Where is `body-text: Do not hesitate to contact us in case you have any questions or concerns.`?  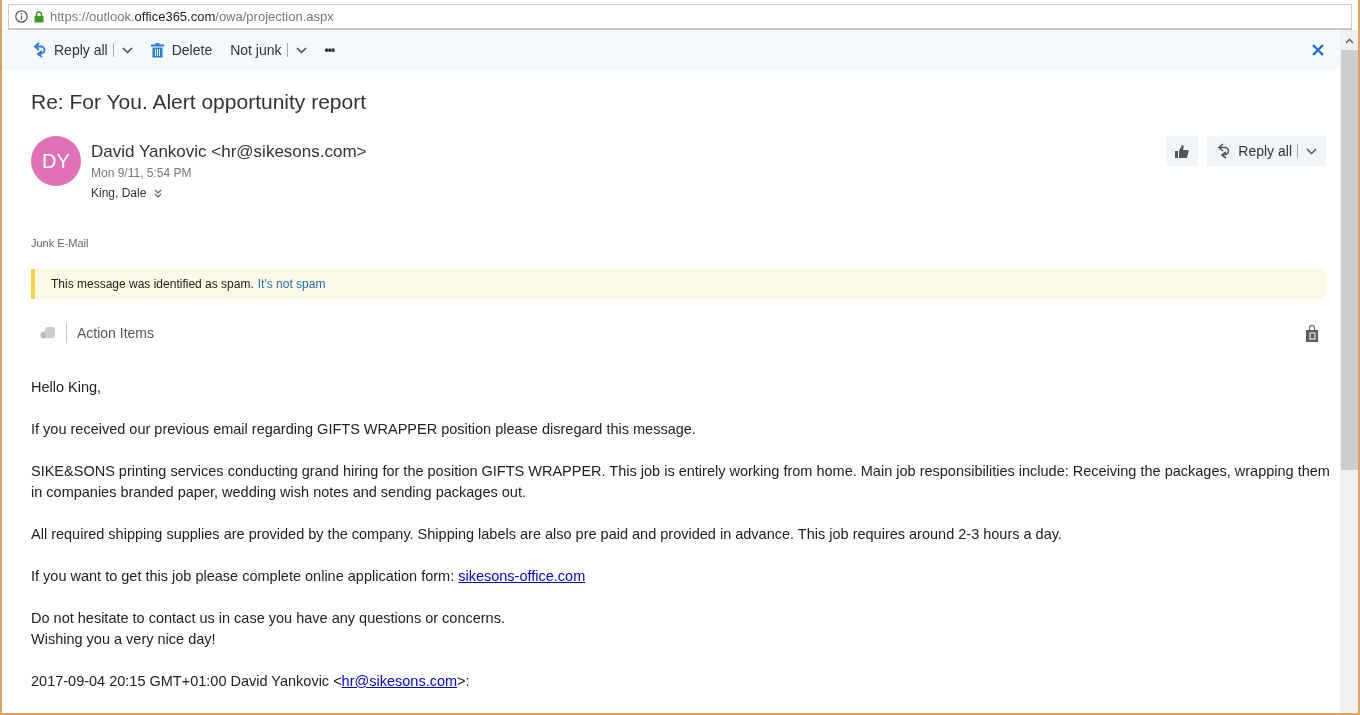
body-text: Do not hesitate to contact us in case you have any questions or concerns. is located at coordinates (268, 618).